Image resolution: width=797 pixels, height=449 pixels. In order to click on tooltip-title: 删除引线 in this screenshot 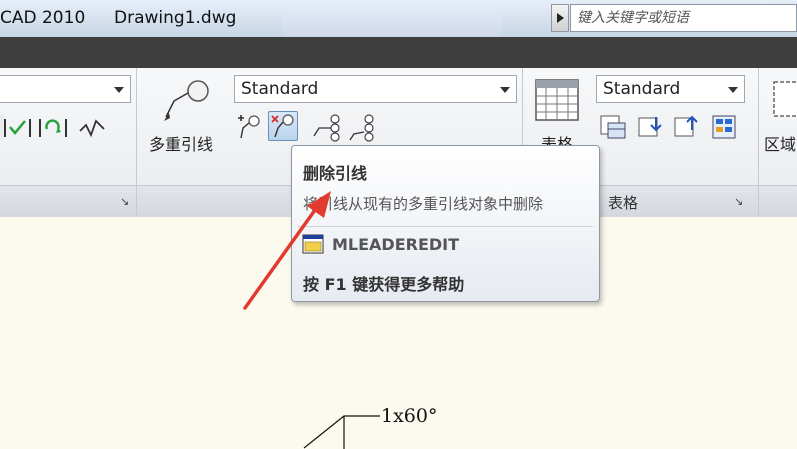, I will do `click(335, 173)`.